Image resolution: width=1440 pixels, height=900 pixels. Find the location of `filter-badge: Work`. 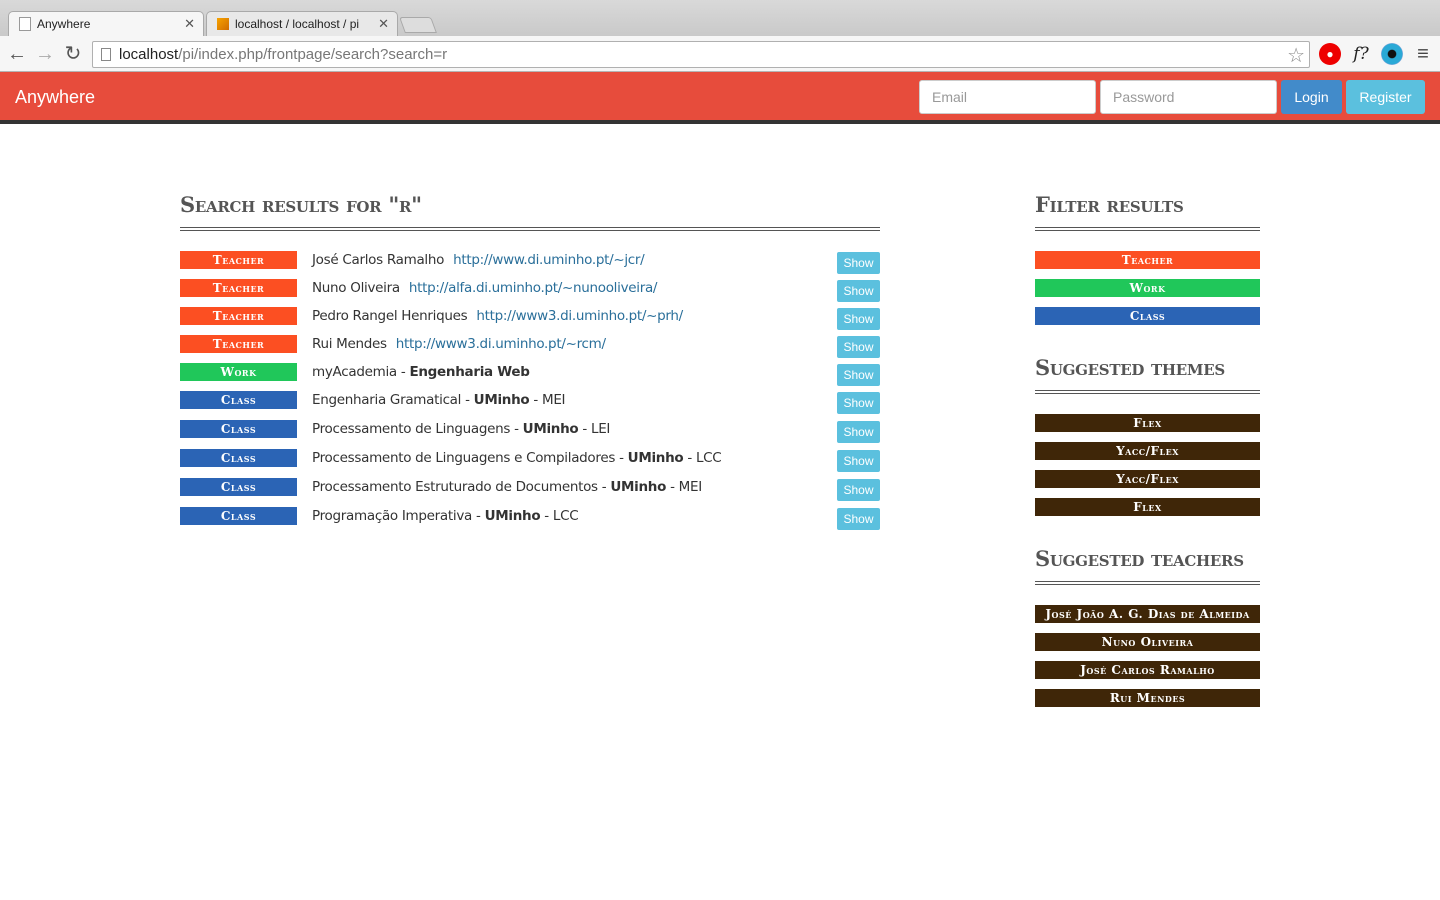

filter-badge: Work is located at coordinates (1147, 288).